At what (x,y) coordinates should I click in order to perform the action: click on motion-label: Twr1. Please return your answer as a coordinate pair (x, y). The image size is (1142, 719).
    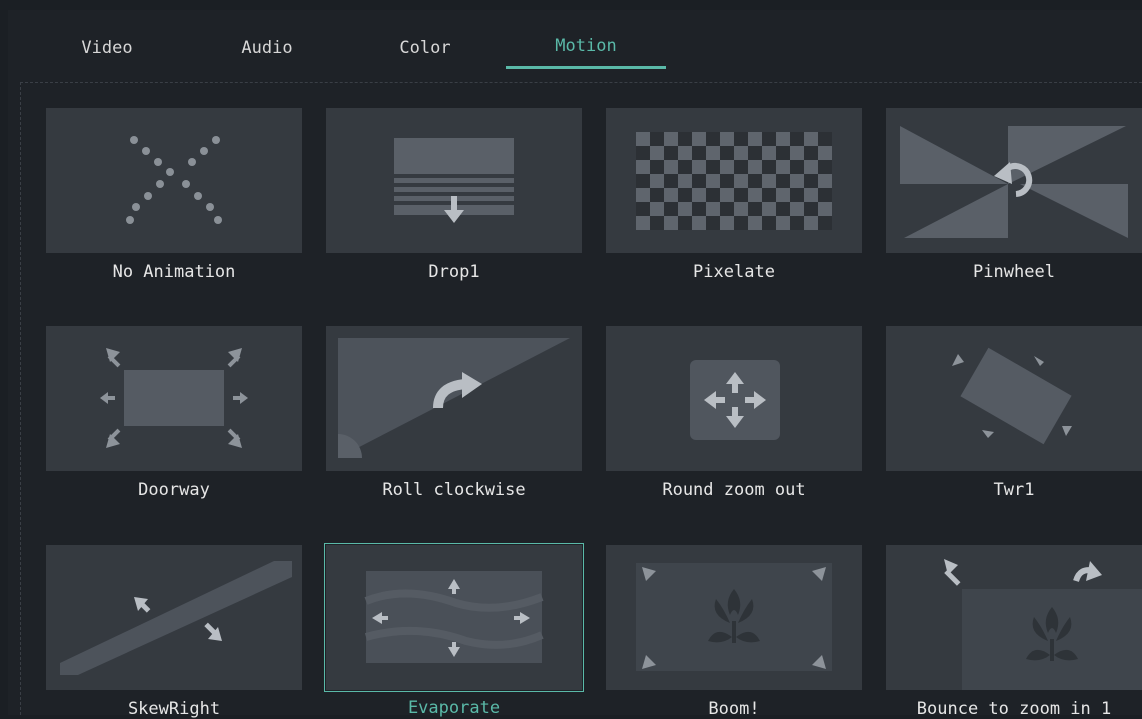
    Looking at the image, I should click on (1014, 490).